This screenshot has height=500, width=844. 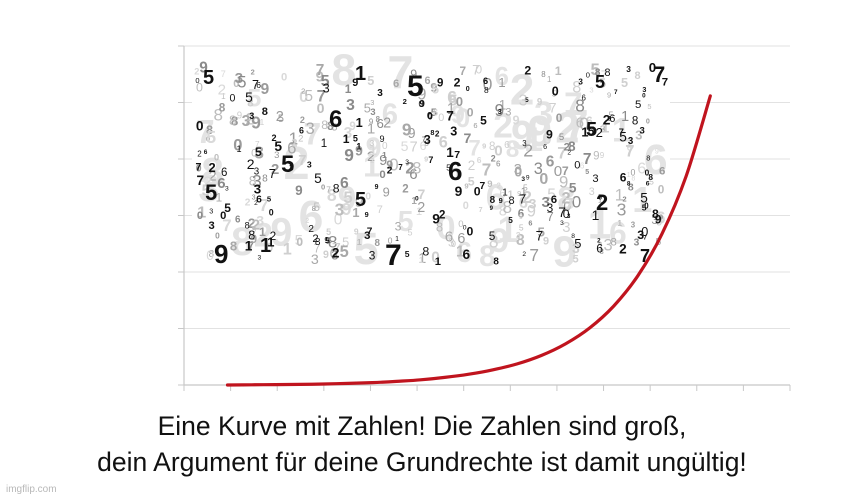 I want to click on texture-digit-large: 5, so click(x=415, y=86).